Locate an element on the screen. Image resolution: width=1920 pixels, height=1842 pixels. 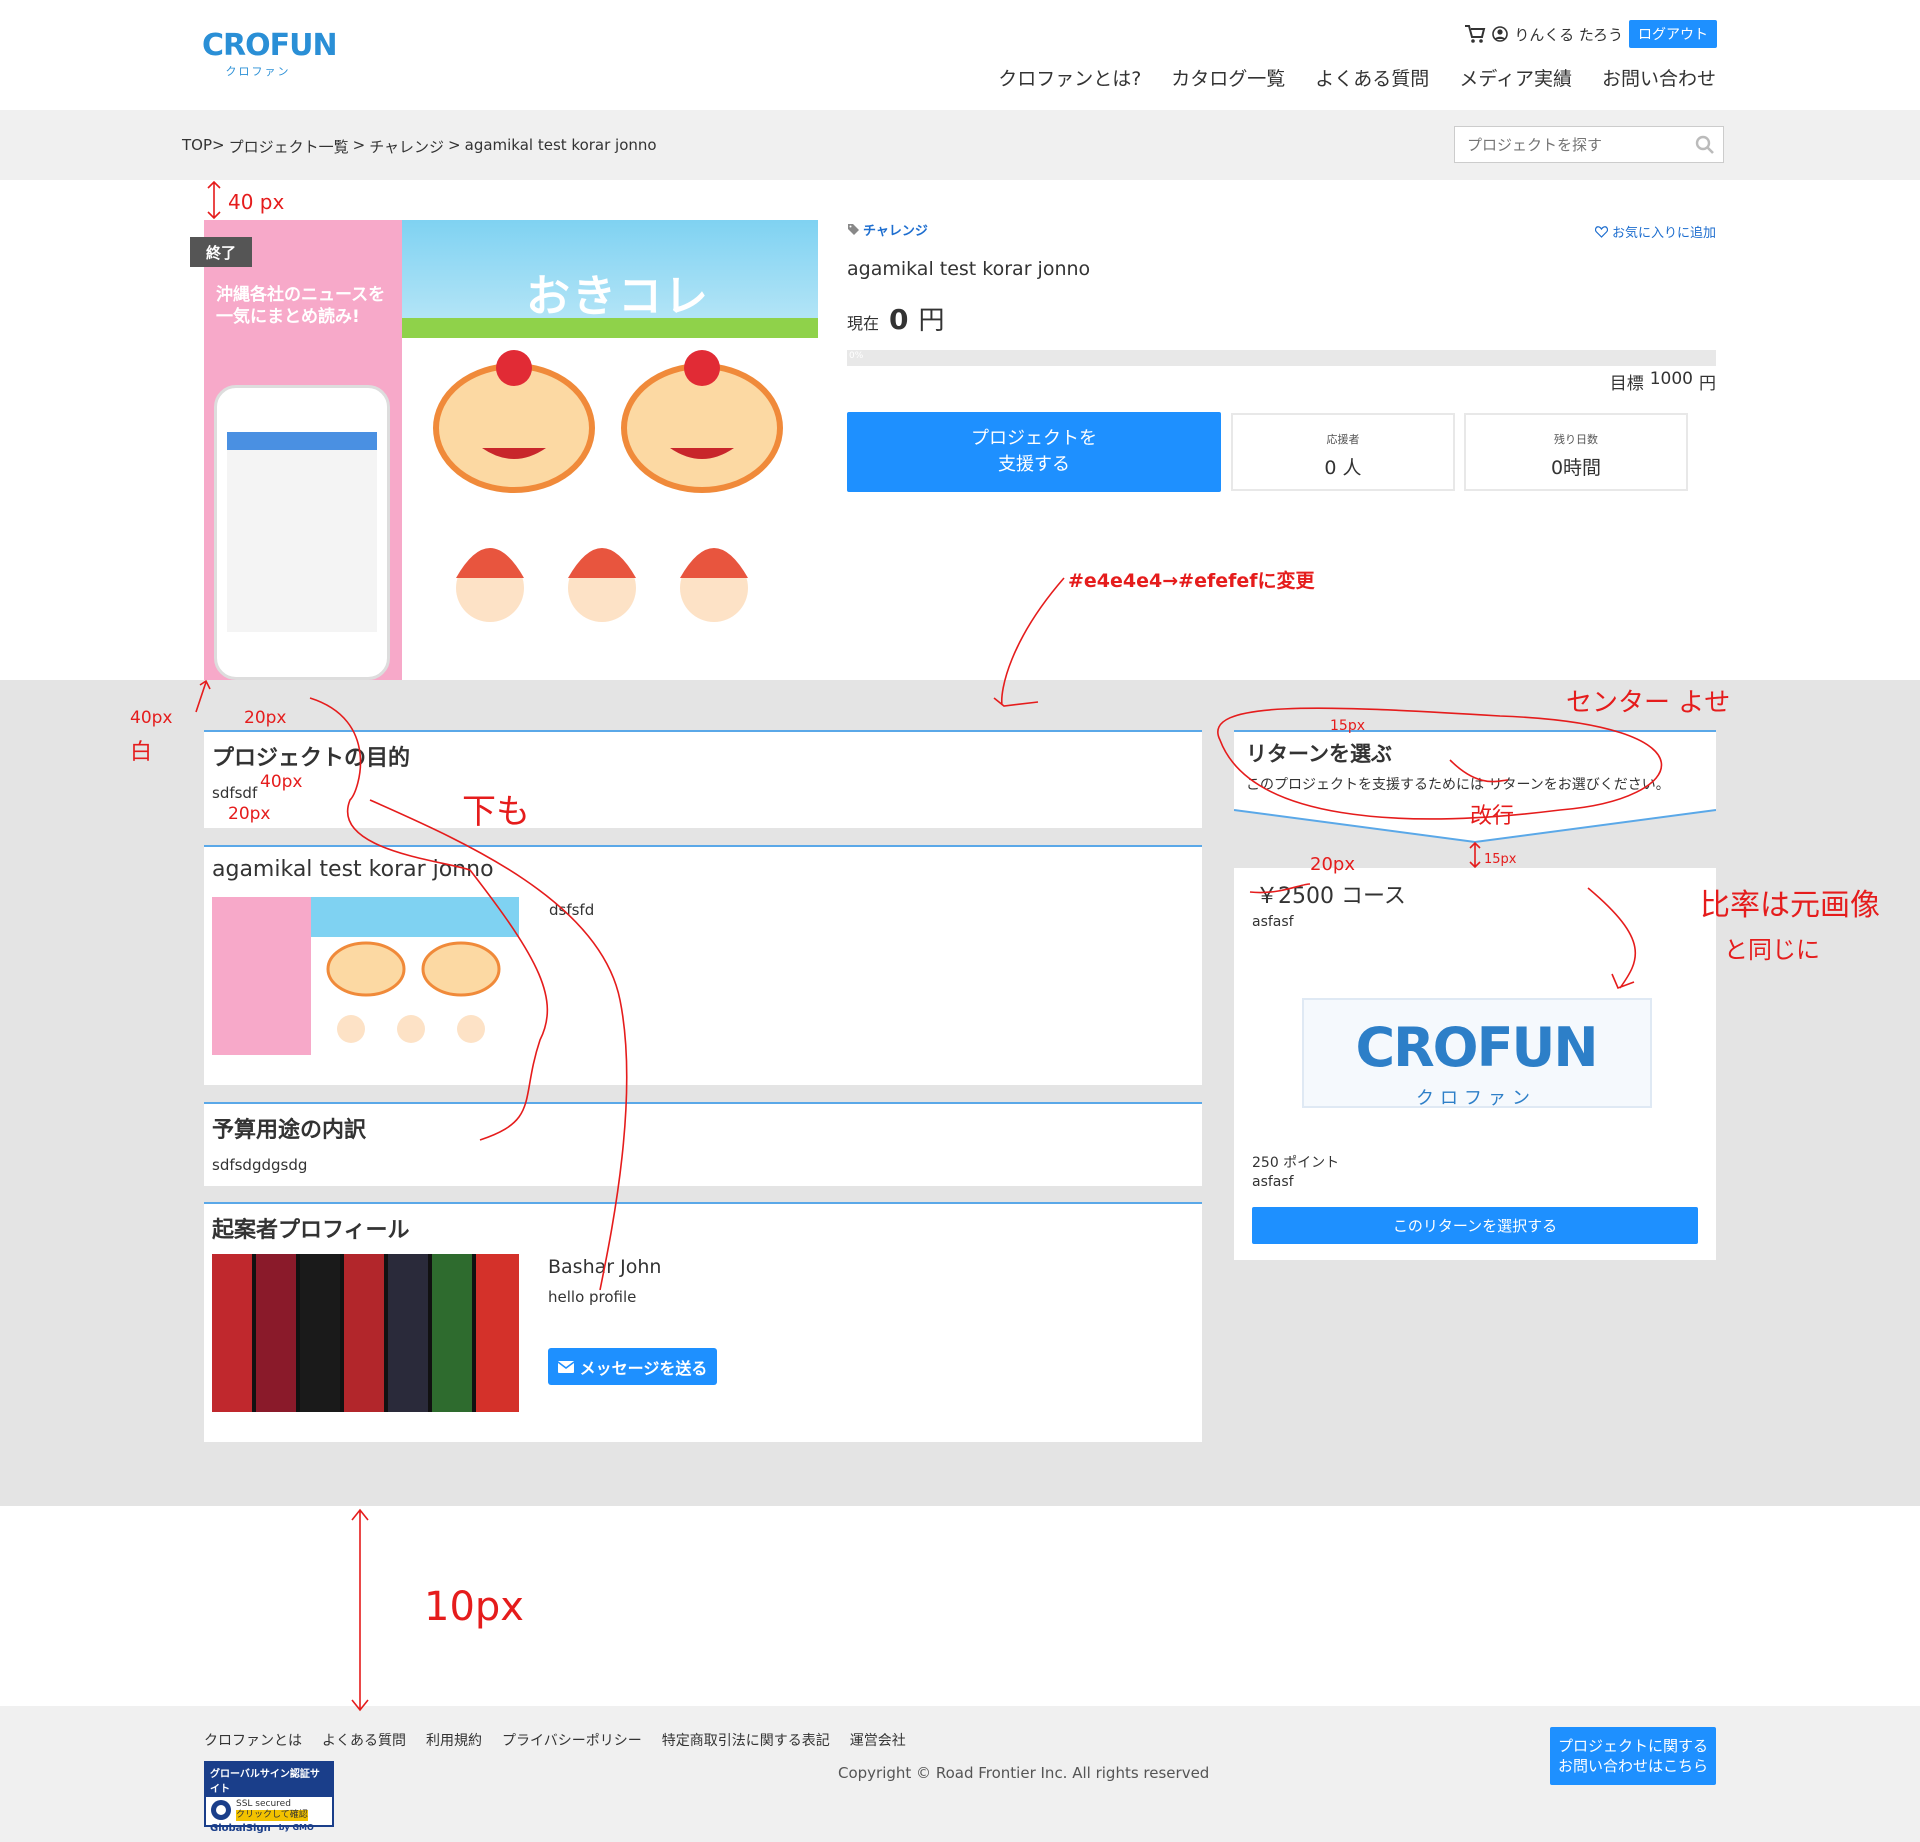
category-tag: チャレンジ is located at coordinates (888, 229).